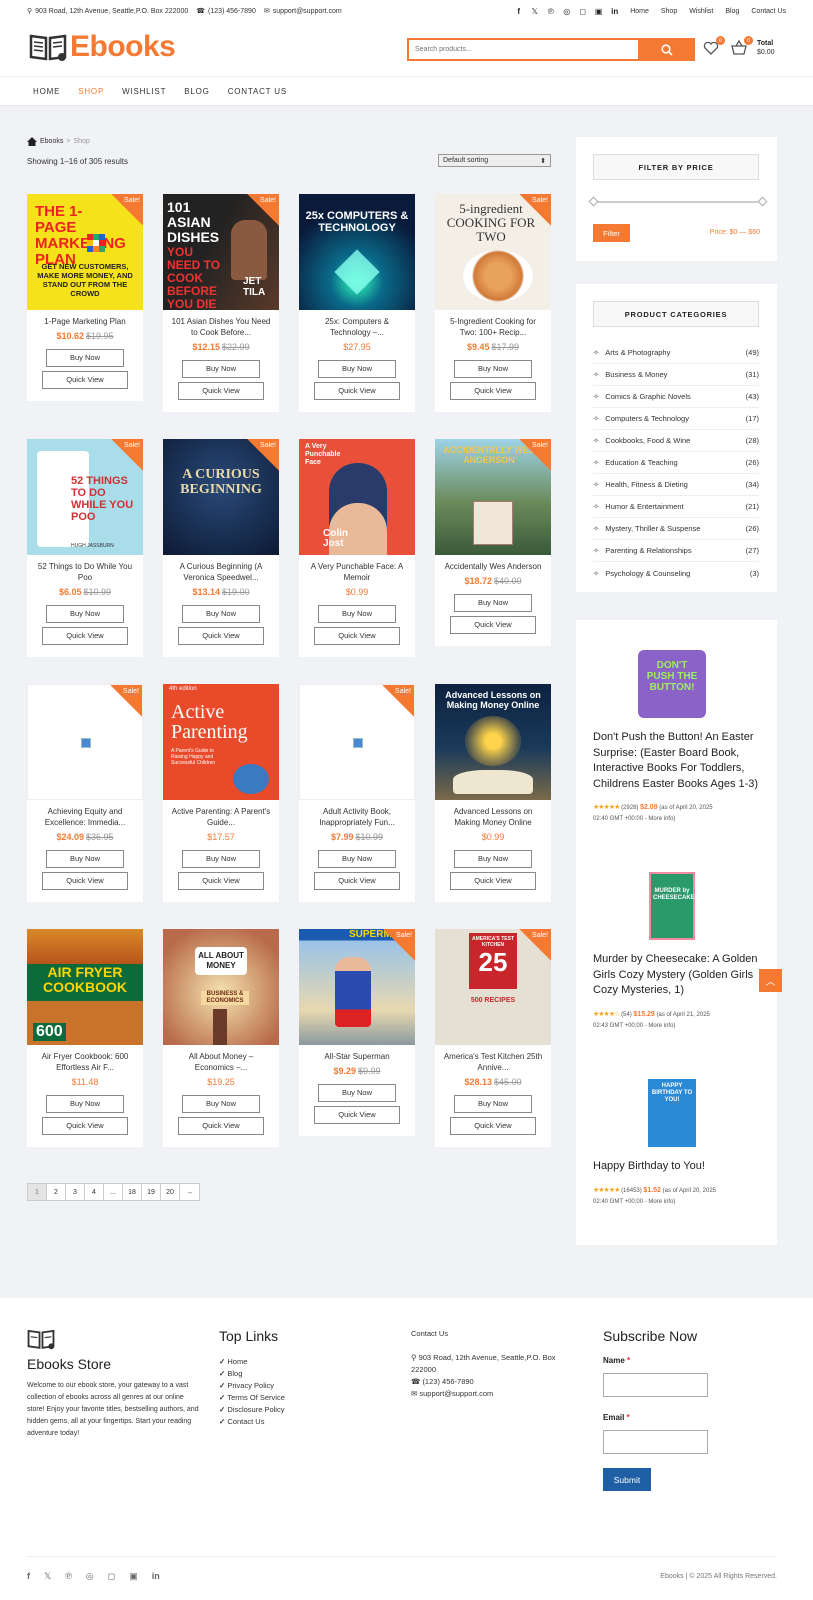  Describe the element at coordinates (714, 47) in the screenshot. I see `wishlist-button: 0` at that location.